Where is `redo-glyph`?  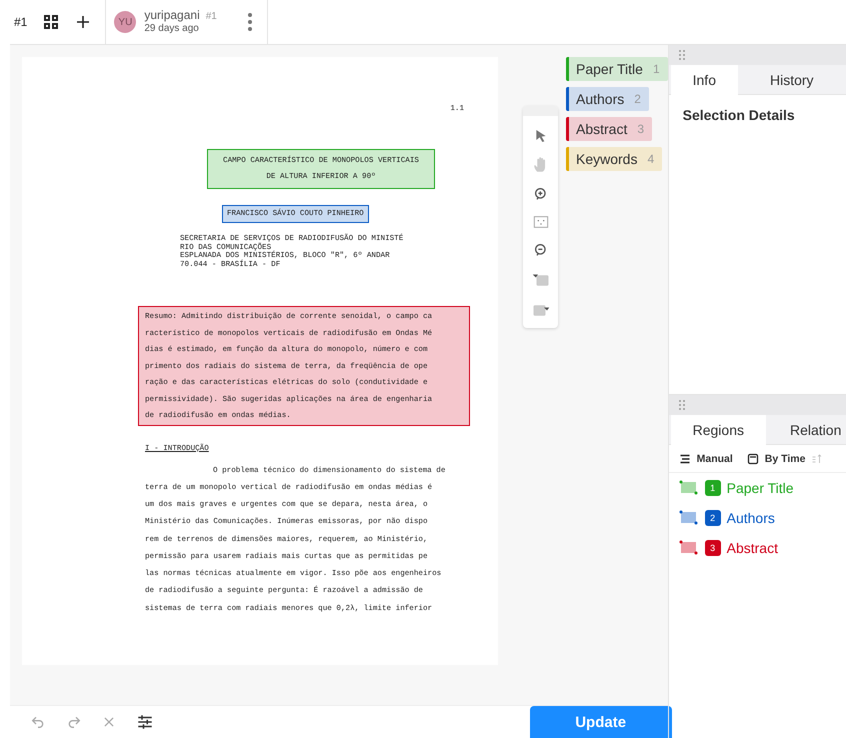
redo-glyph is located at coordinates (74, 722).